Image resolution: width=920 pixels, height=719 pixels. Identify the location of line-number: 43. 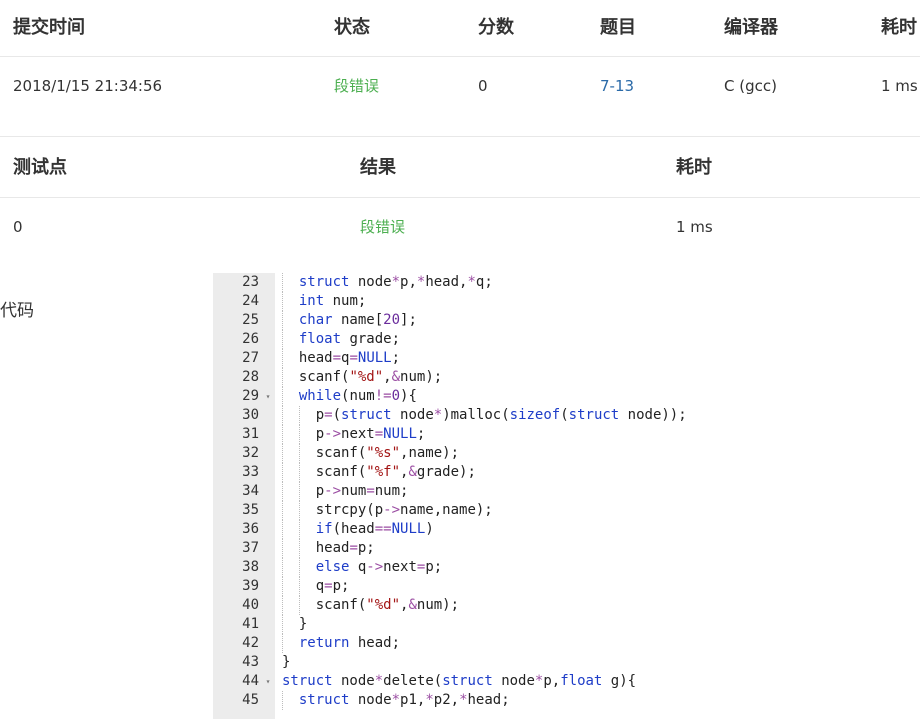
(250, 662).